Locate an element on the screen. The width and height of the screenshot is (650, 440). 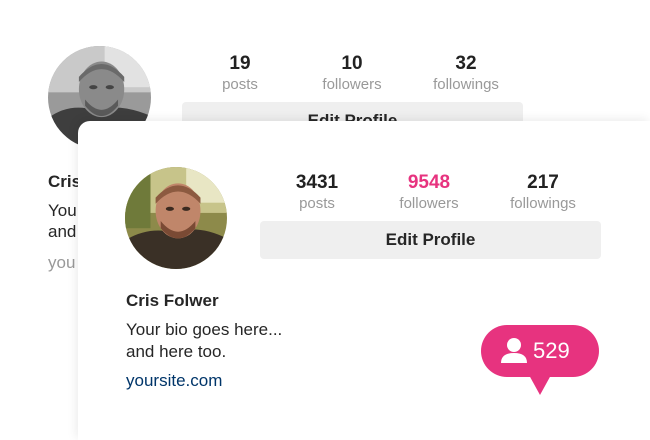
website-link: you is located at coordinates (61, 263).